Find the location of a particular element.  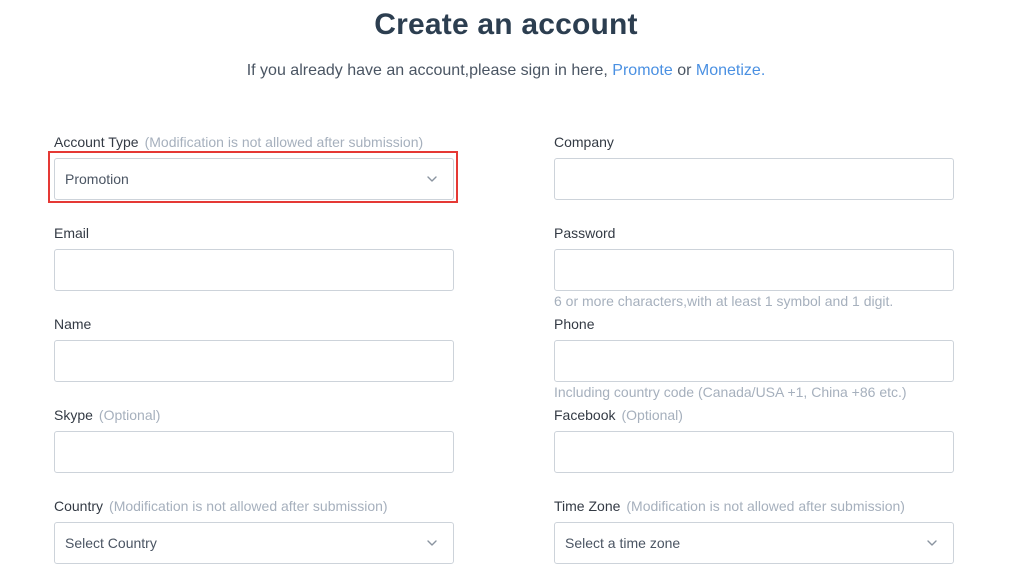

password-input is located at coordinates (754, 270).